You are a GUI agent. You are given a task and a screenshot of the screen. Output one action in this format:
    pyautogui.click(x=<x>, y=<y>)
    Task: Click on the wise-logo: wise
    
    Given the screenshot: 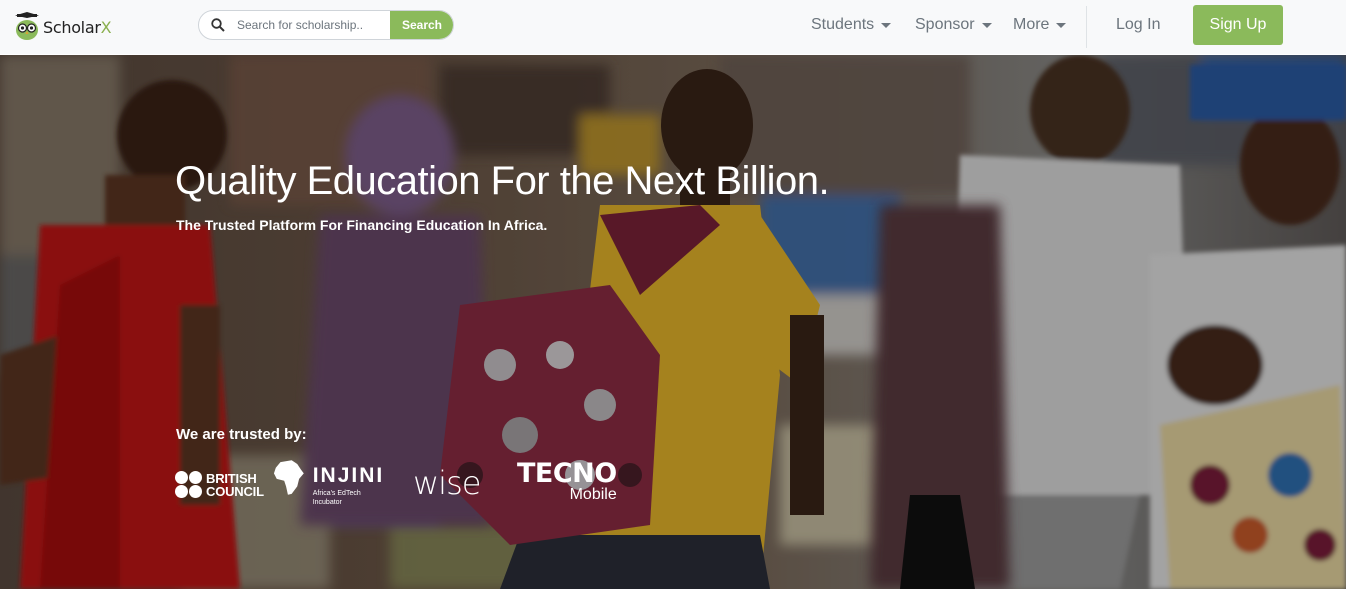 What is the action you would take?
    pyautogui.click(x=447, y=483)
    